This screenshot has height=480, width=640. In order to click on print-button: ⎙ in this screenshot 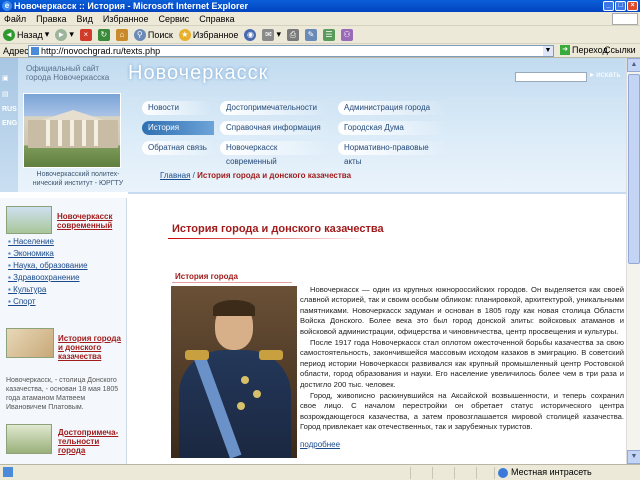, I will do `click(292, 34)`.